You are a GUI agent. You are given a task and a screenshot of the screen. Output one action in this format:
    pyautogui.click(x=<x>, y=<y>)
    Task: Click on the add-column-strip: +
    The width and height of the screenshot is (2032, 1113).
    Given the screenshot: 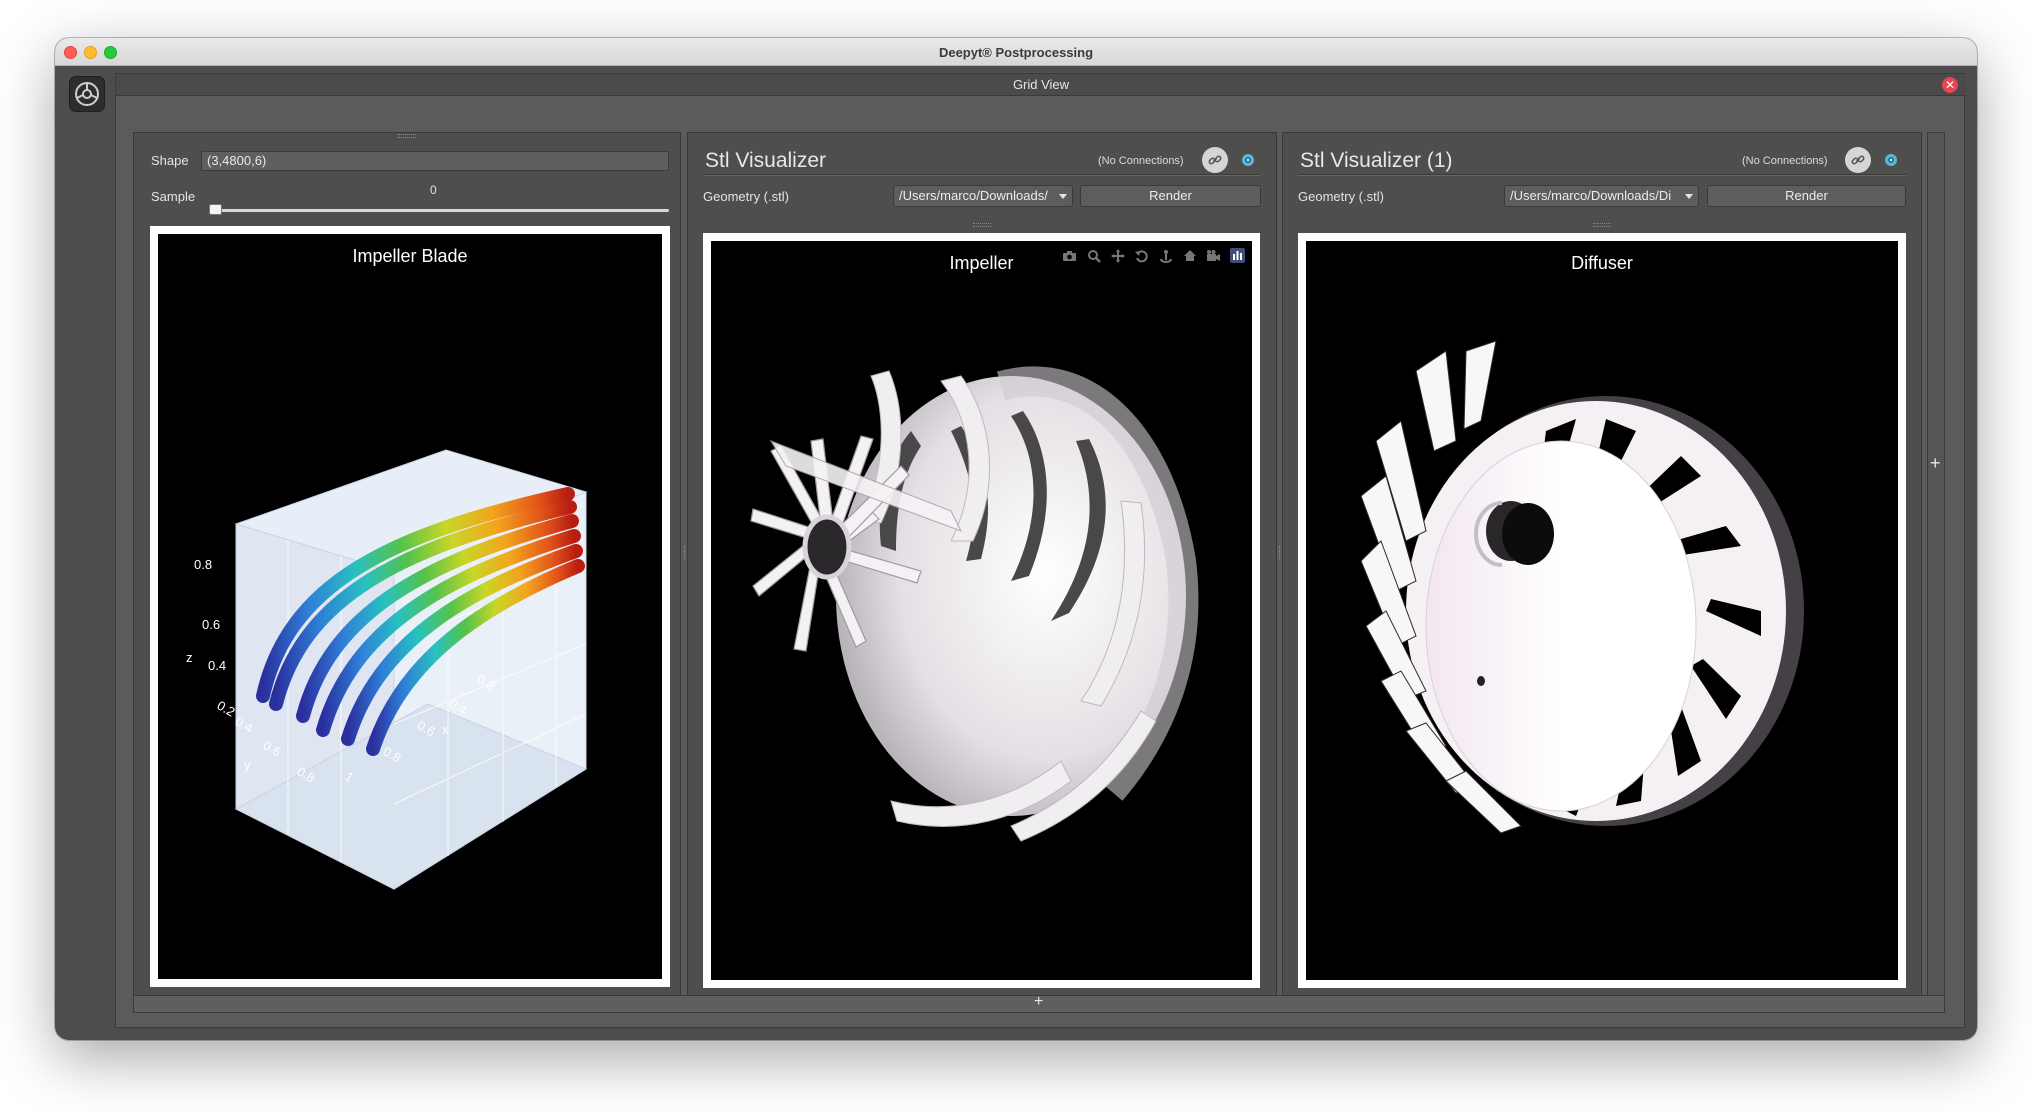 What is the action you would take?
    pyautogui.click(x=1936, y=564)
    